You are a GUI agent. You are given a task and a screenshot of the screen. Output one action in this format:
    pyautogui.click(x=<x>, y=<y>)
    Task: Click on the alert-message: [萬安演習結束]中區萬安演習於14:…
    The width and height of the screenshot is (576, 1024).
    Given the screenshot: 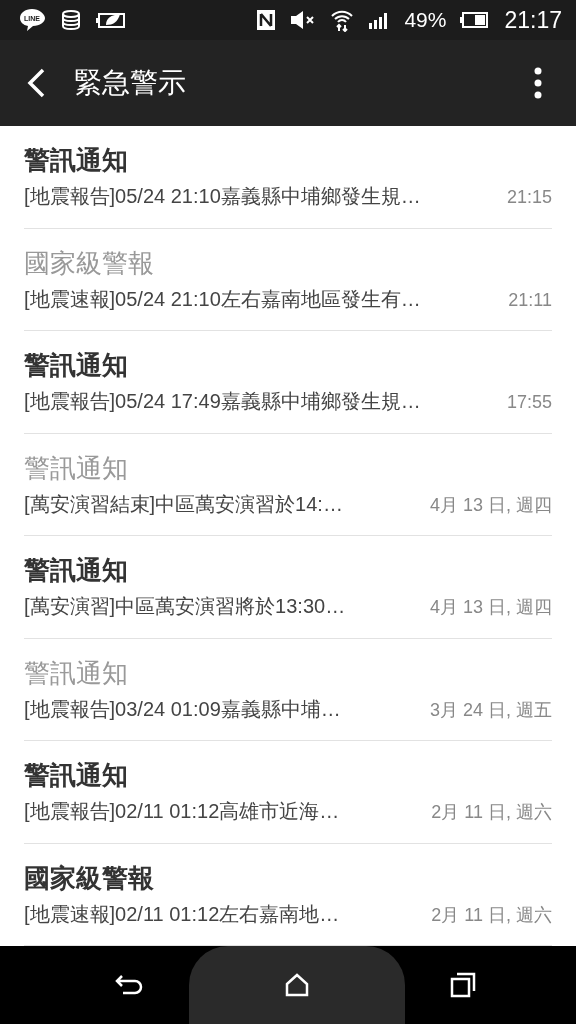 What is the action you would take?
    pyautogui.click(x=183, y=504)
    